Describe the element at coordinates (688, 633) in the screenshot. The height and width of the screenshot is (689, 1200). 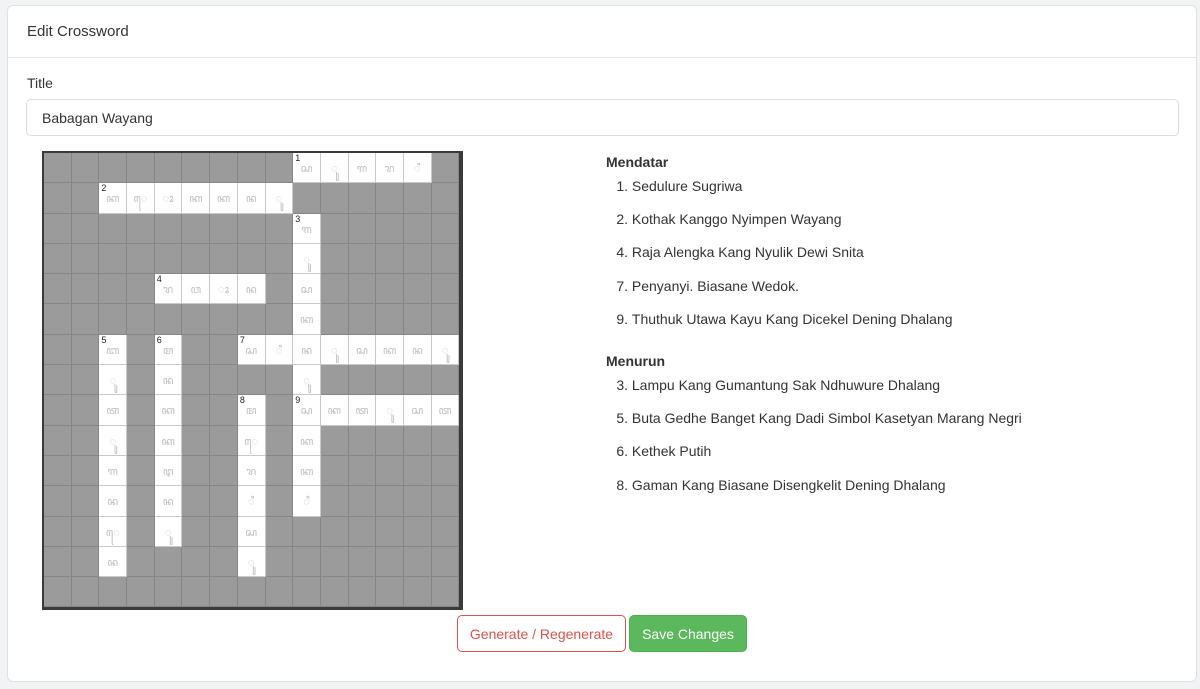
I see `save-changes-button: Save Changes` at that location.